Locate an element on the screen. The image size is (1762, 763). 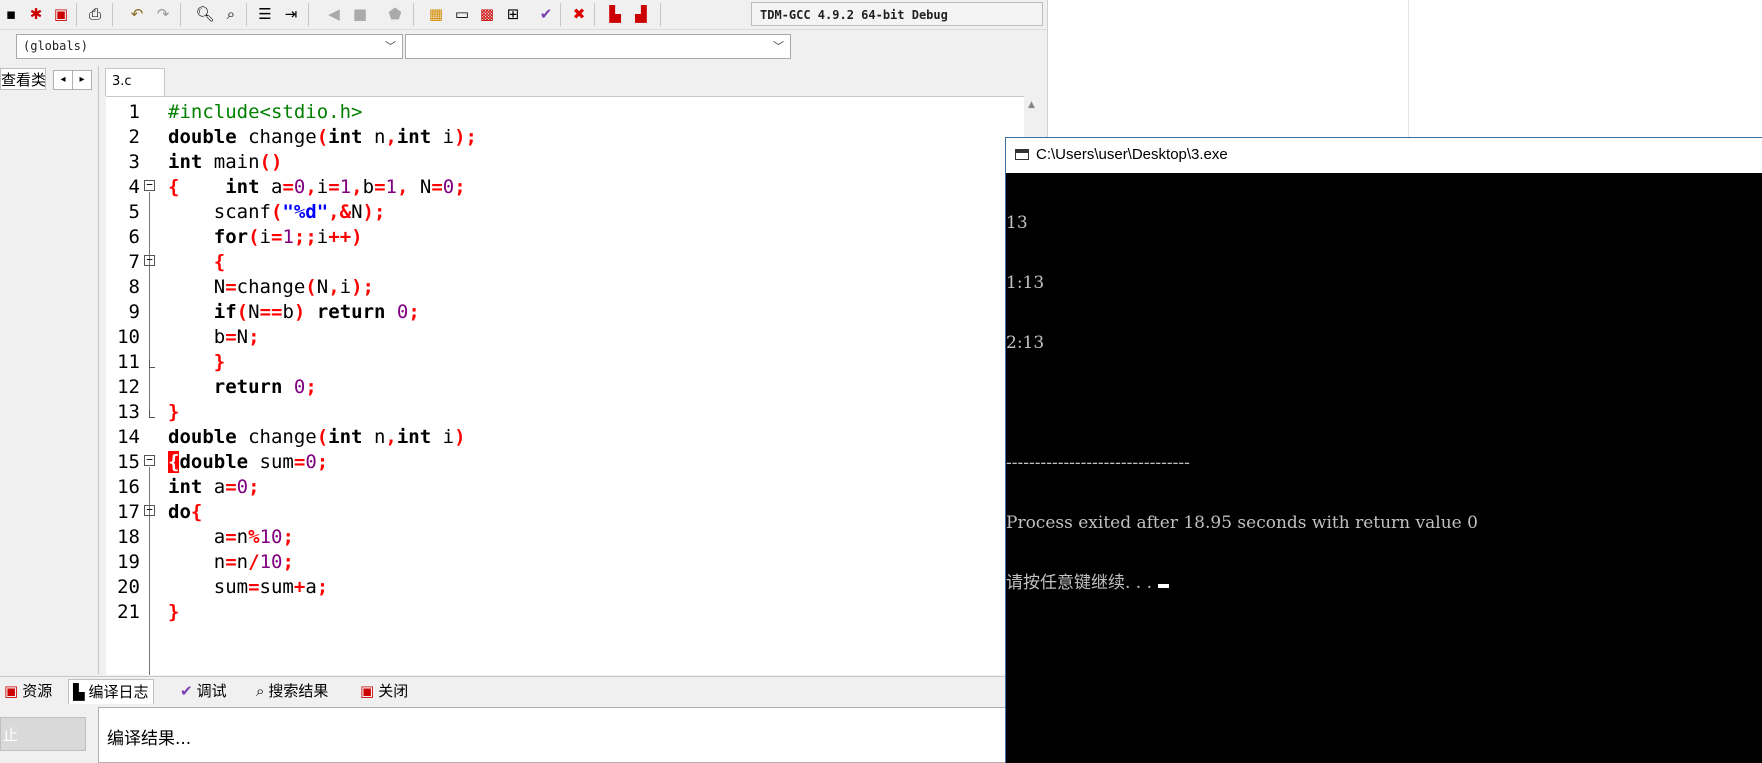
console-title: C:\Users\user\Desktop\3.exe is located at coordinates (1132, 154).